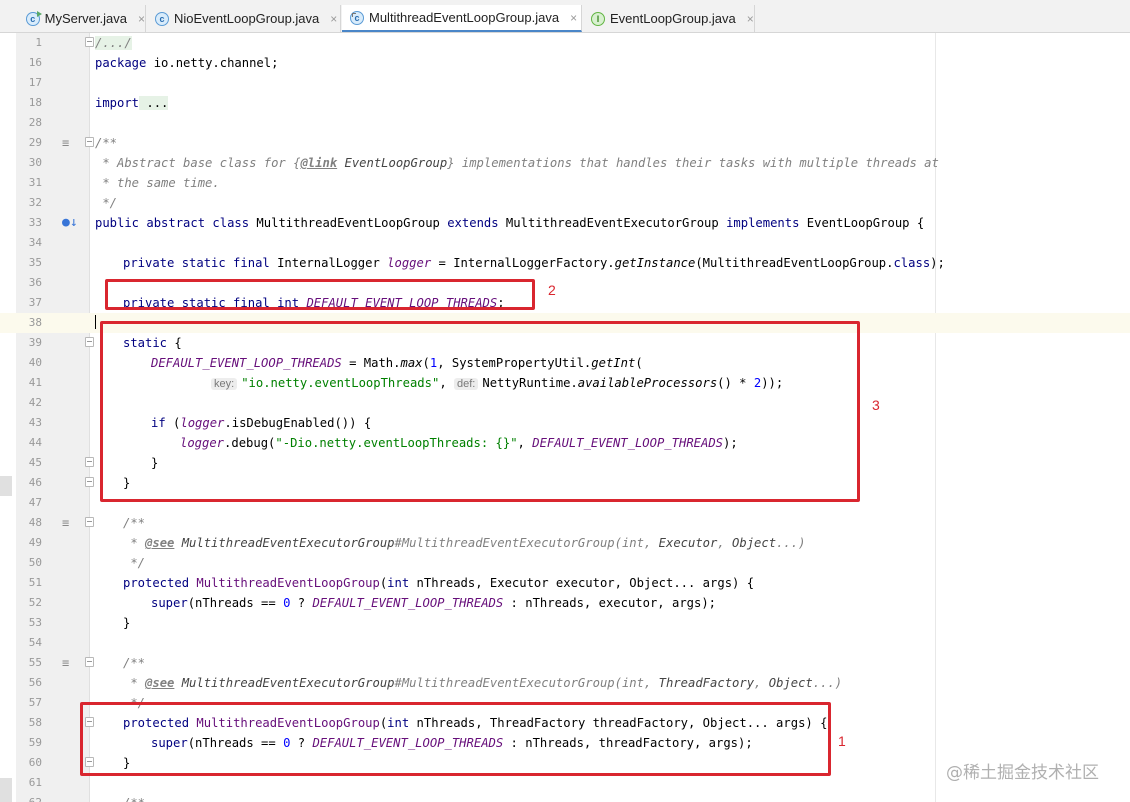  Describe the element at coordinates (35, 722) in the screenshot. I see `line-number: 58` at that location.